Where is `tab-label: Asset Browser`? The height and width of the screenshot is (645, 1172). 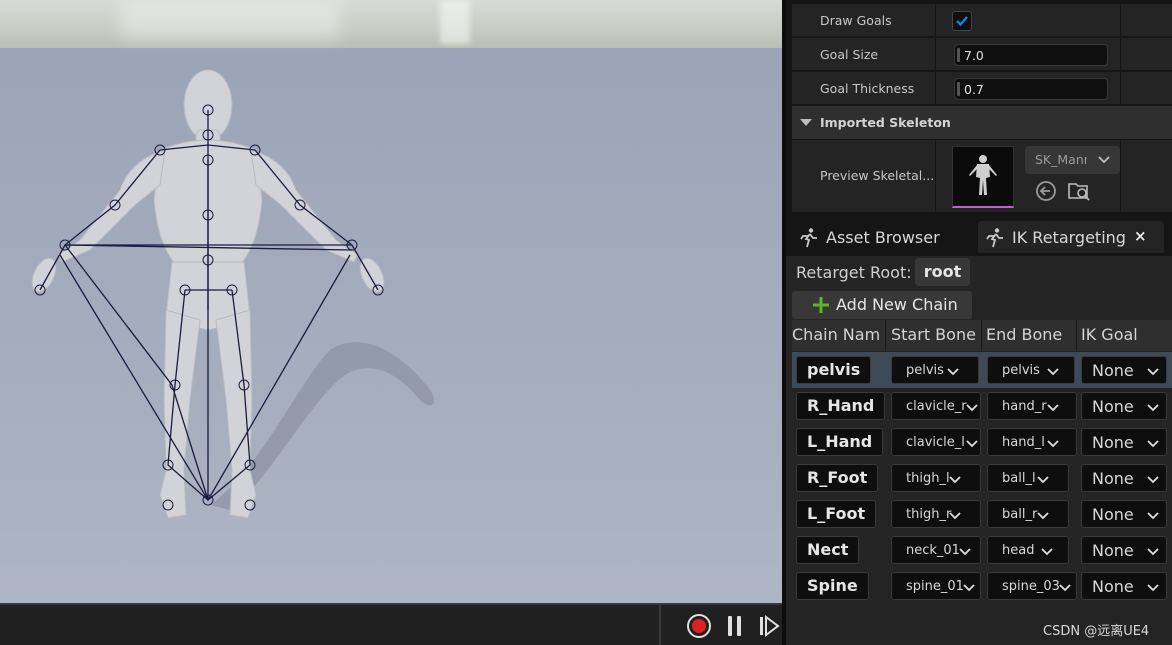 tab-label: Asset Browser is located at coordinates (883, 237).